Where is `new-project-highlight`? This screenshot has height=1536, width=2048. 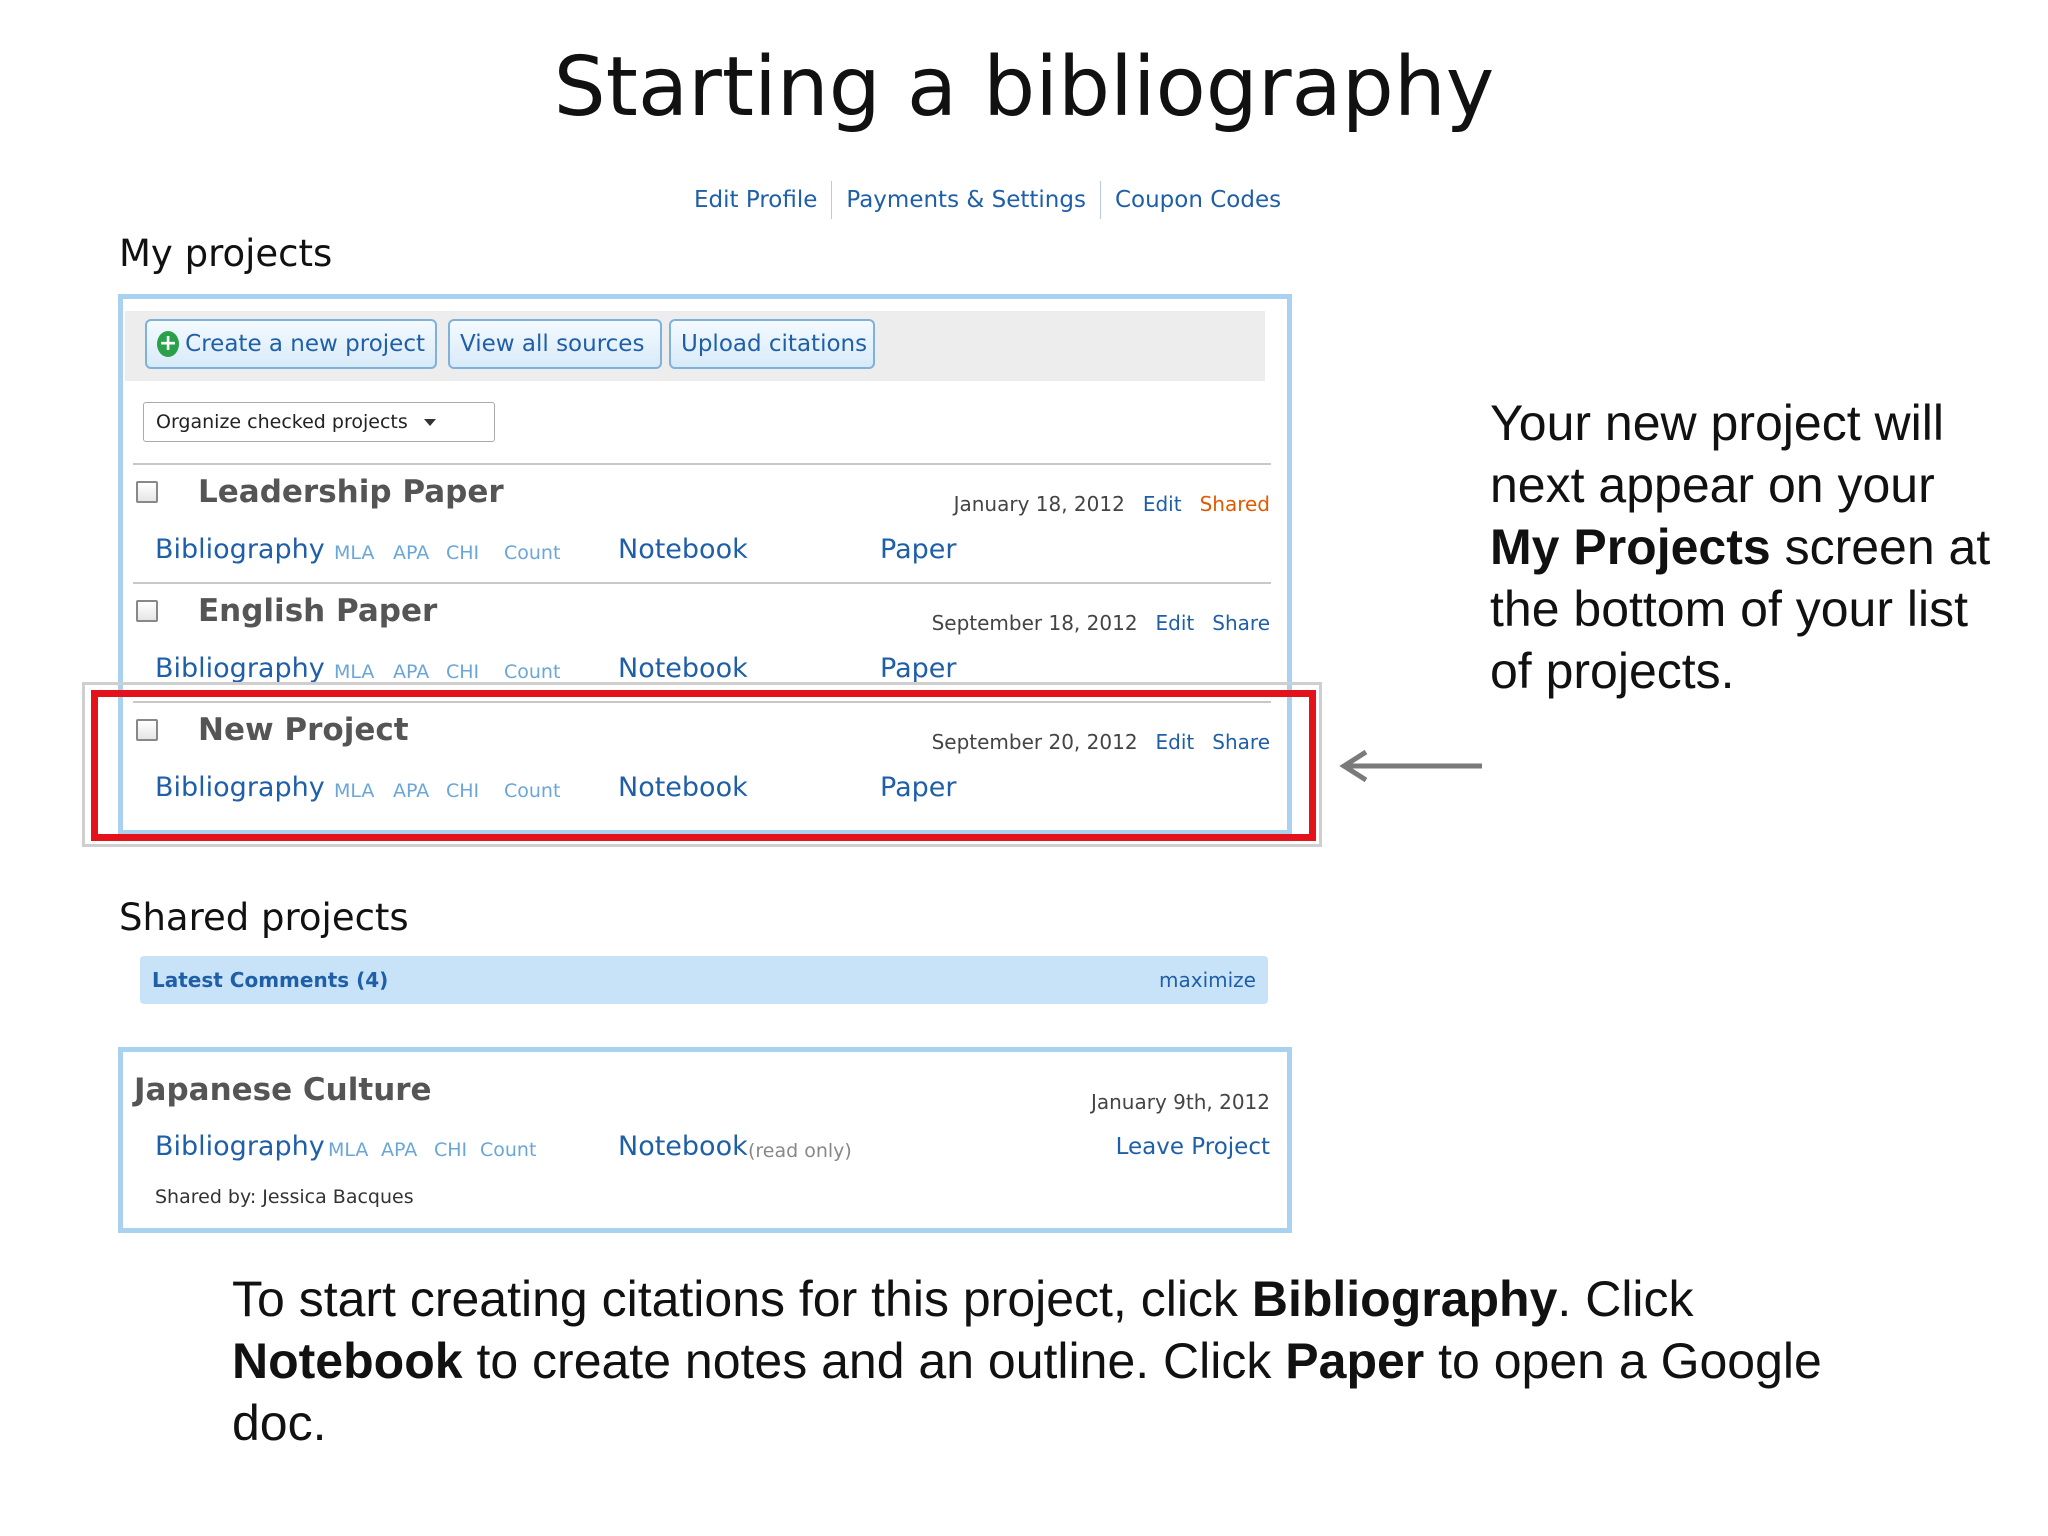 new-project-highlight is located at coordinates (703, 765).